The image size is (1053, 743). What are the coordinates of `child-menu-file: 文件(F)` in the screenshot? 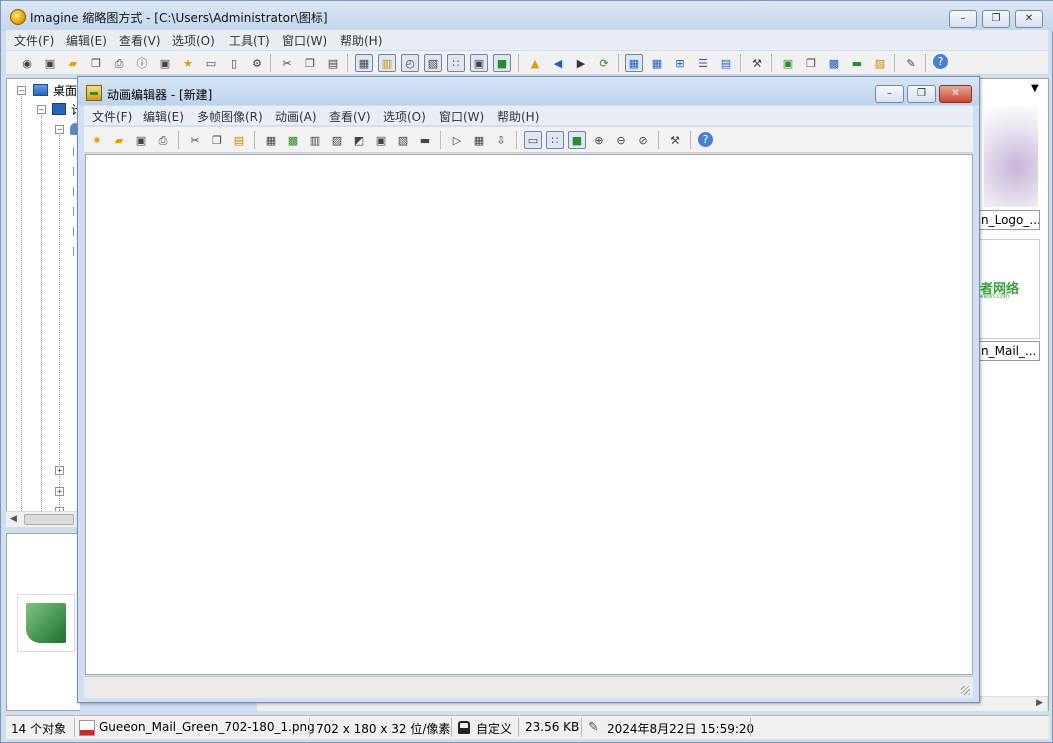 It's located at (112, 116).